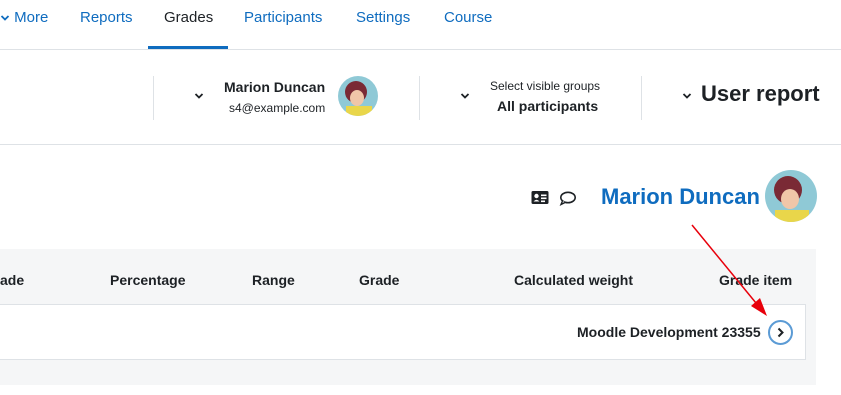 This screenshot has width=841, height=395. Describe the element at coordinates (756, 280) in the screenshot. I see `column-header-grade-item: Grade item` at that location.